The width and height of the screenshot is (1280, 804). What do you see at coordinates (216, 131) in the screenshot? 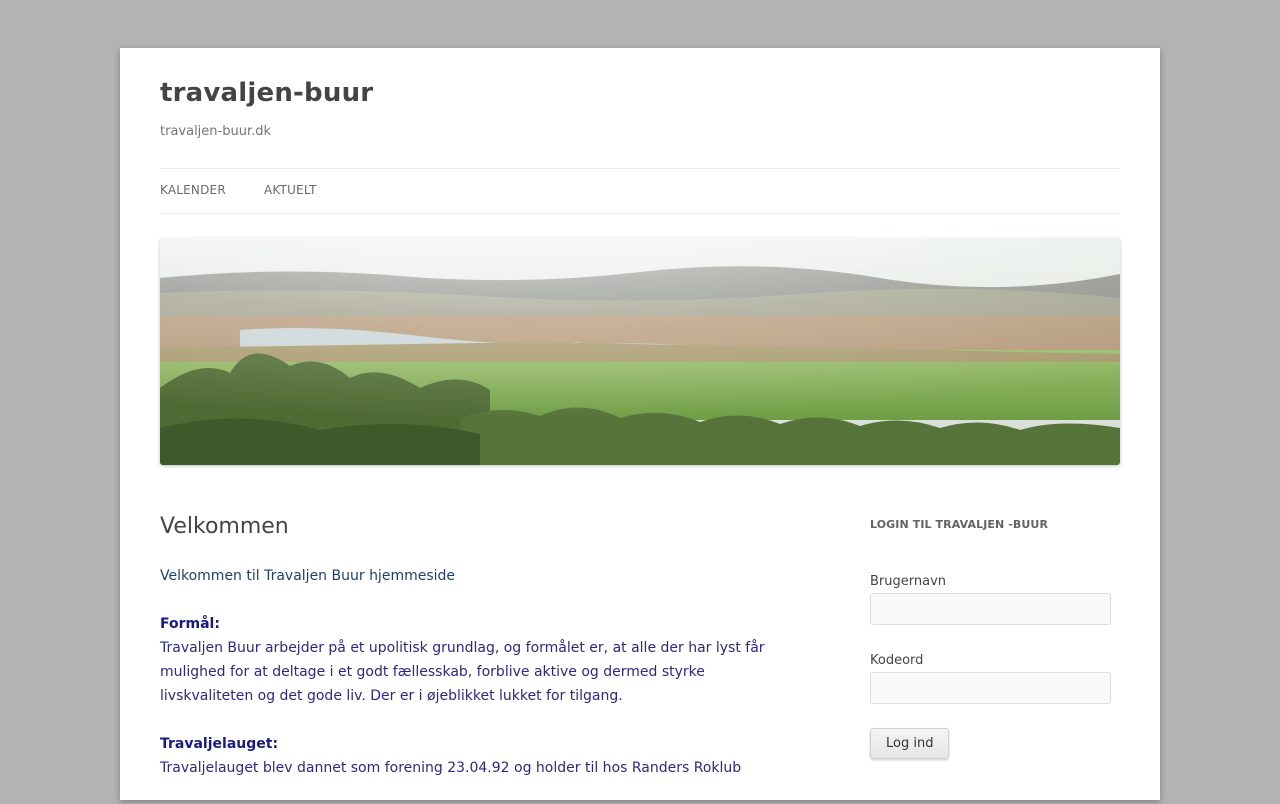
I see `site-description: travaljen-buur.dk` at bounding box center [216, 131].